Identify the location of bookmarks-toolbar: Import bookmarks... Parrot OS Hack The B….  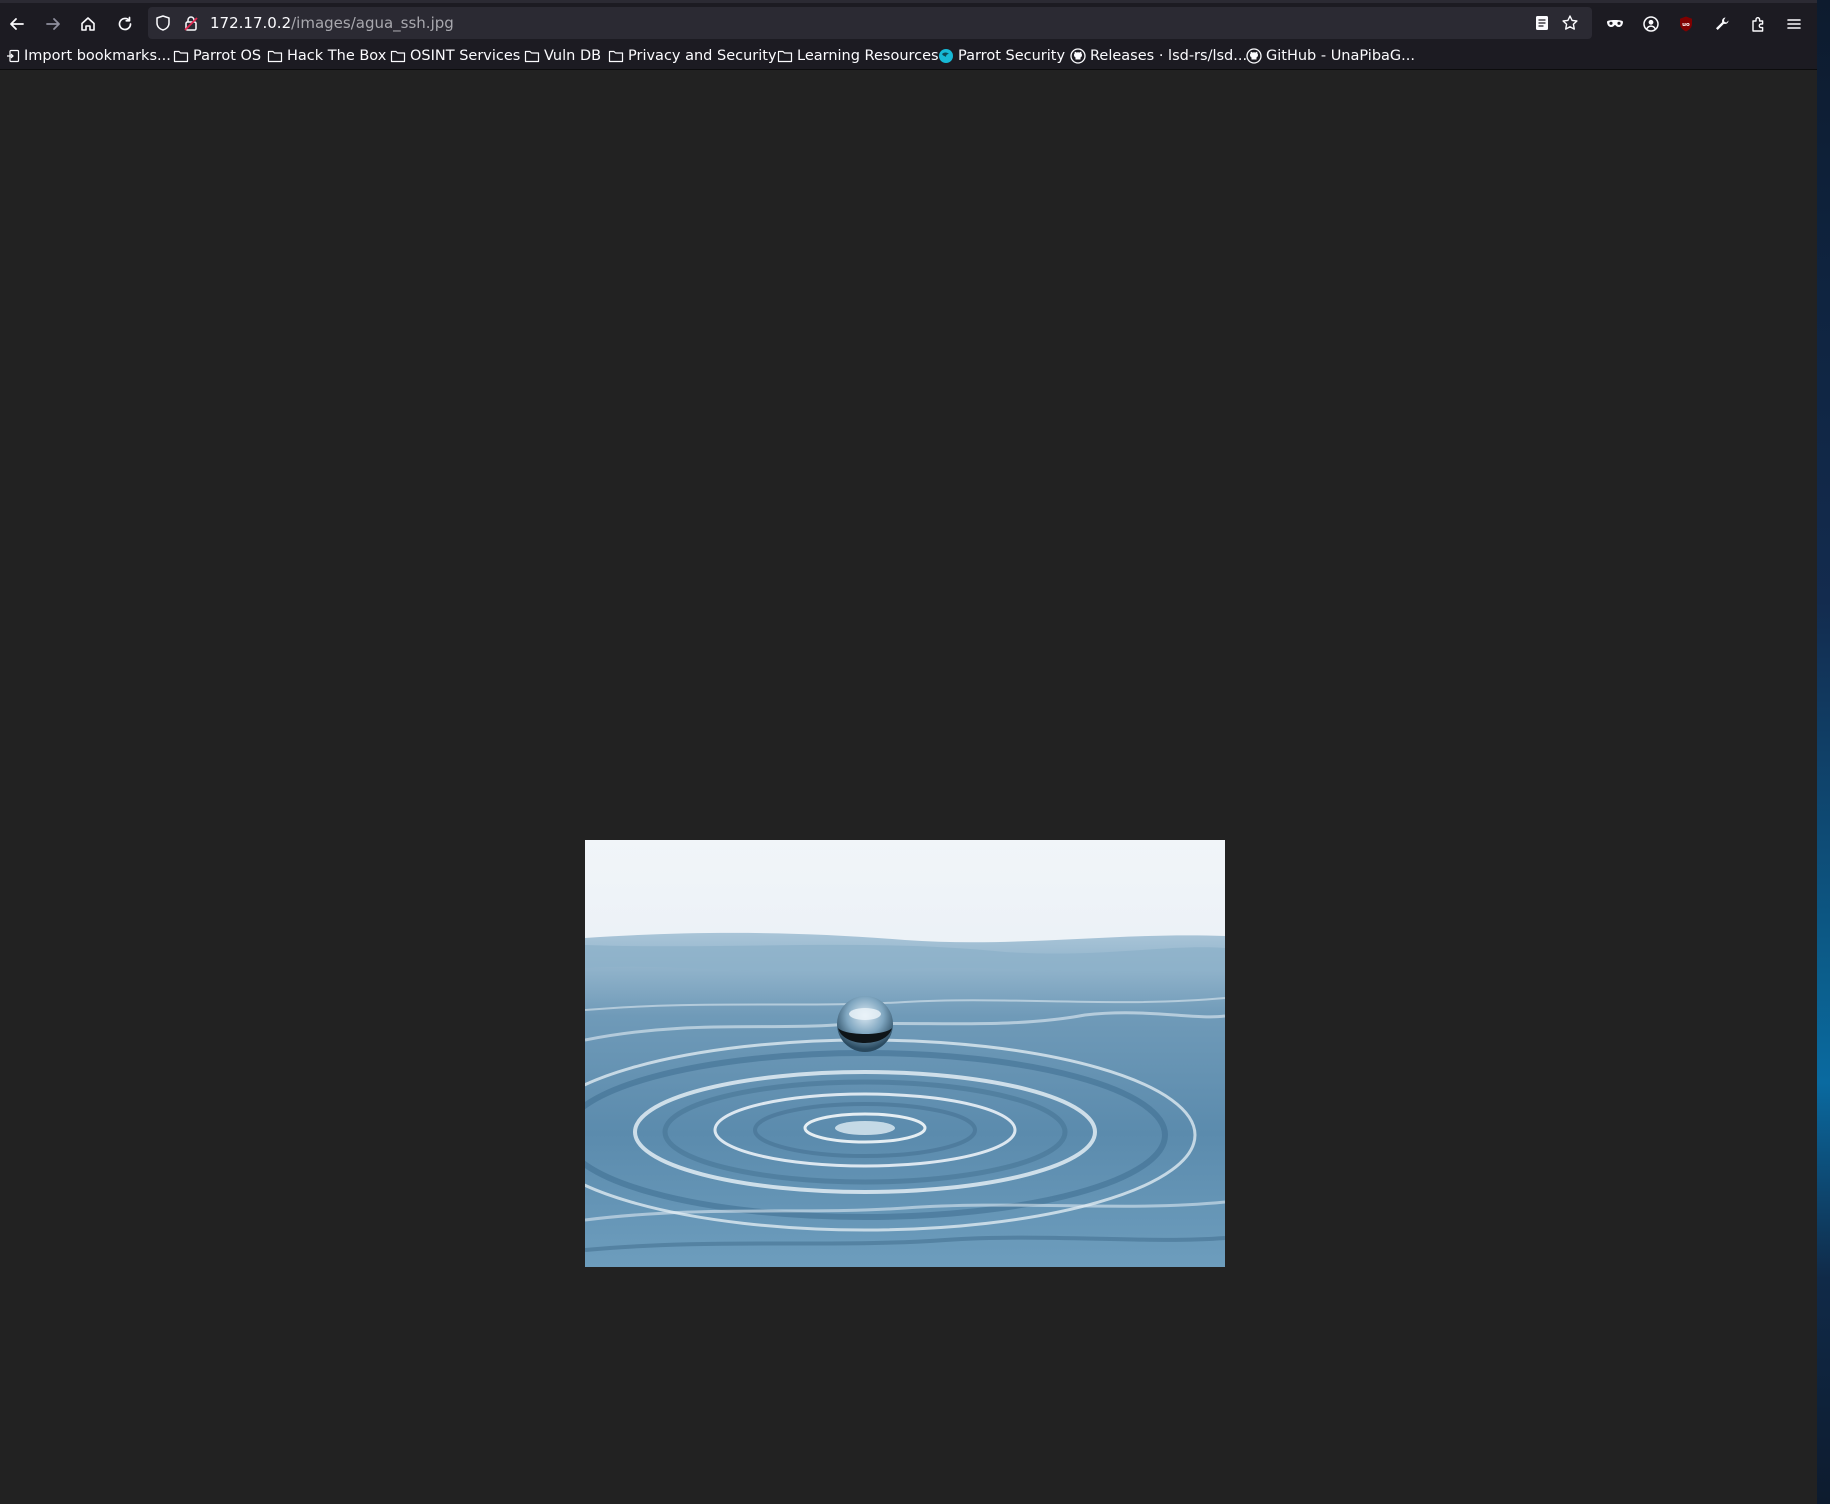
(908, 56).